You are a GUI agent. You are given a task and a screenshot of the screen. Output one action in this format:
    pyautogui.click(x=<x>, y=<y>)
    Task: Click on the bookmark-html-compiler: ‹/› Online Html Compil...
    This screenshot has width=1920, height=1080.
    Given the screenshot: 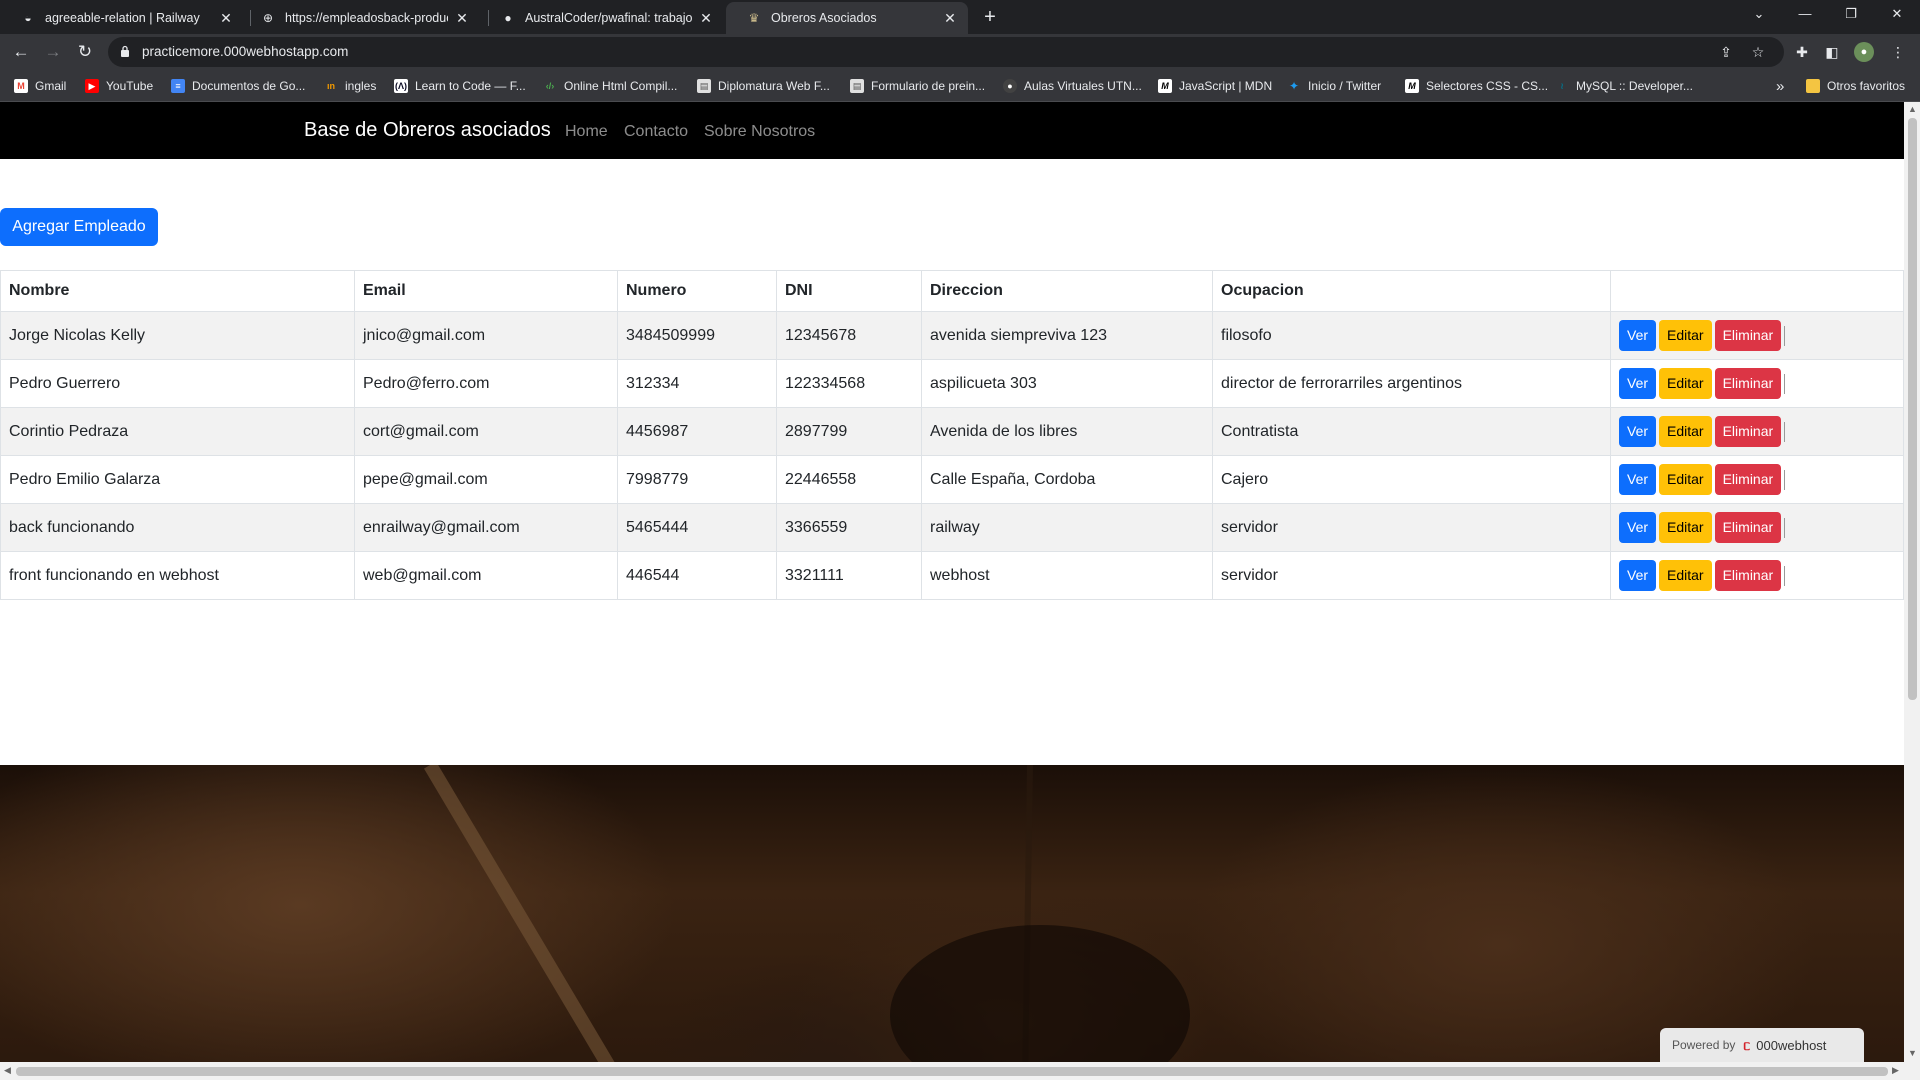 What is the action you would take?
    pyautogui.click(x=610, y=86)
    